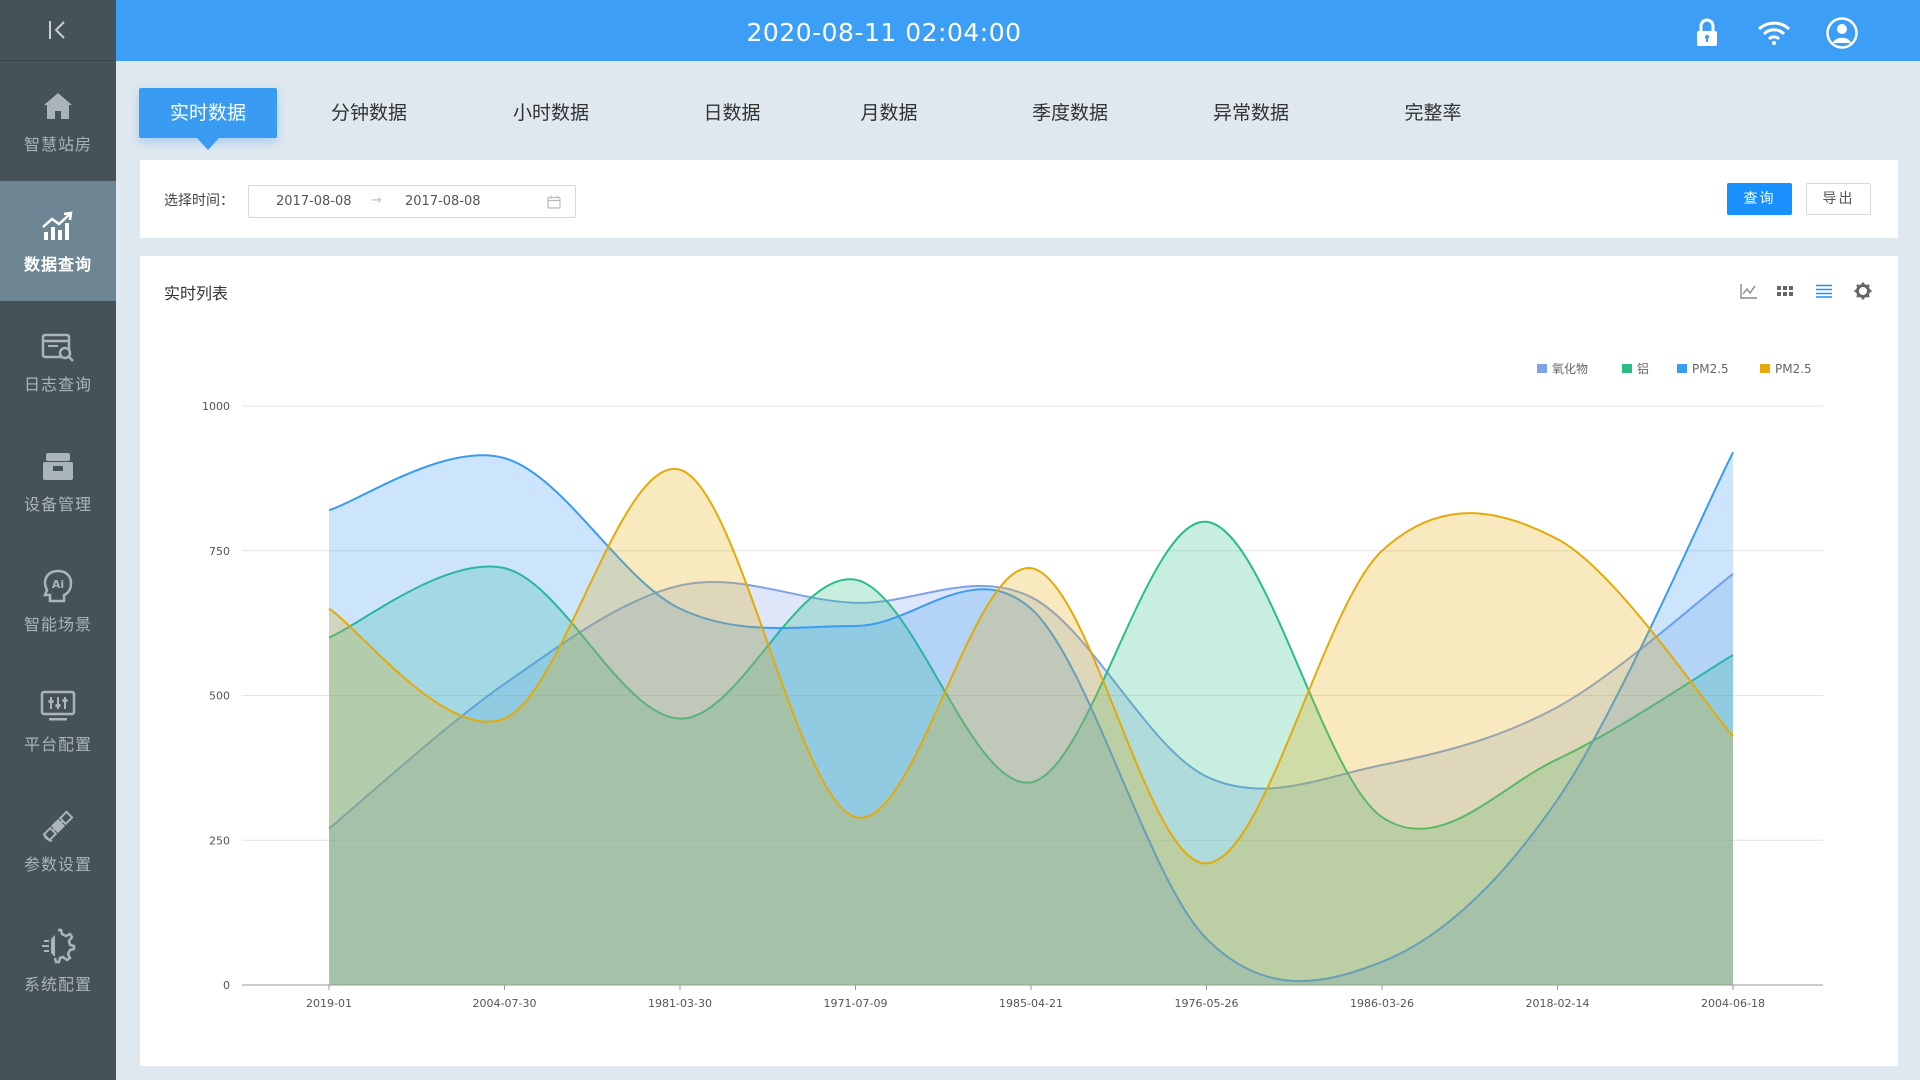 The image size is (1920, 1080). I want to click on sidebar-item-label: 参数设置, so click(57, 864).